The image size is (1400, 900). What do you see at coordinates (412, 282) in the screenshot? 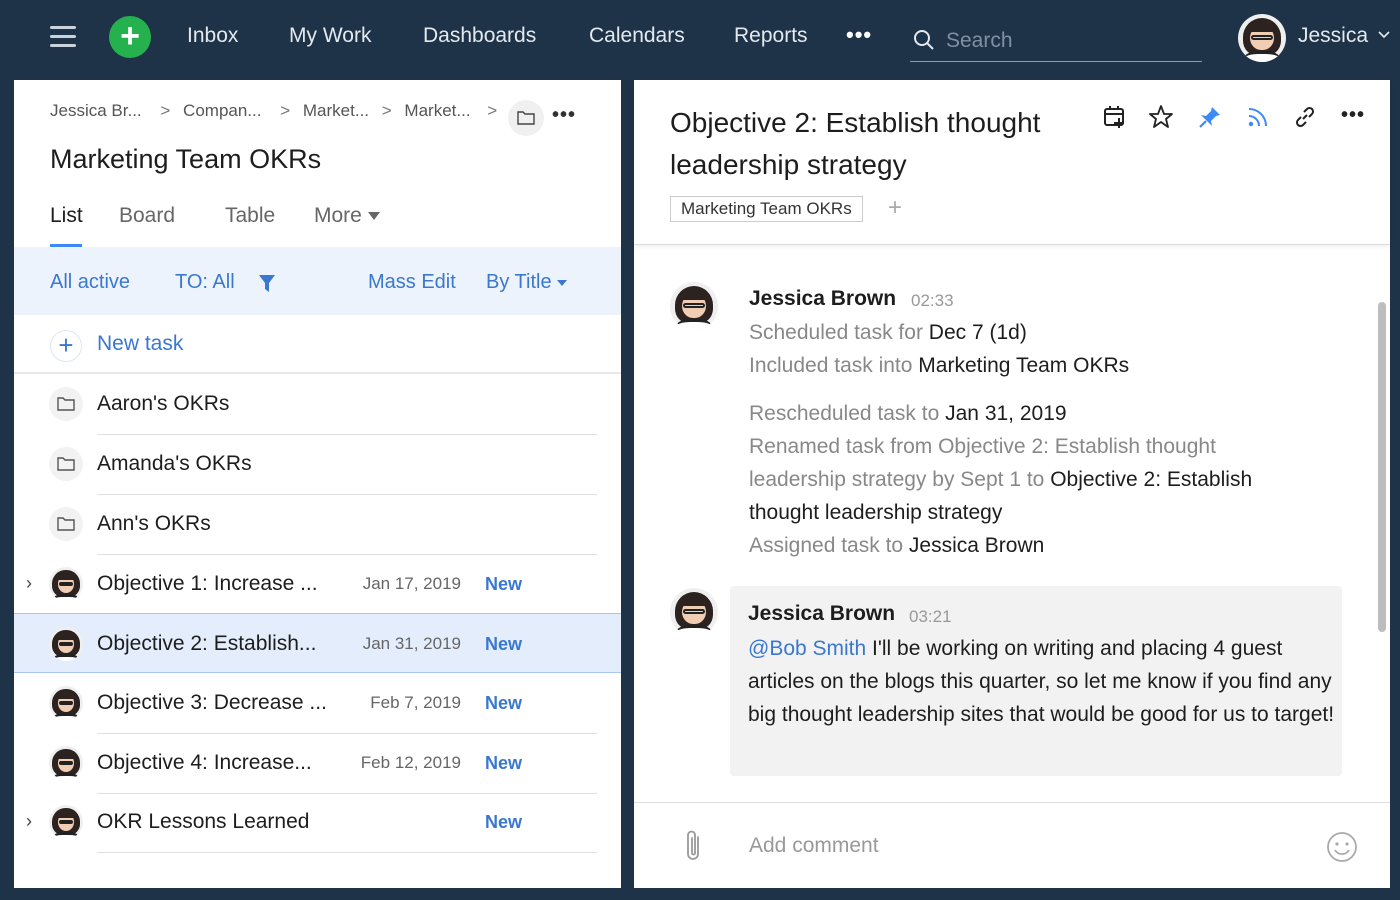
I see `mass-edit-button: Mass Edit` at bounding box center [412, 282].